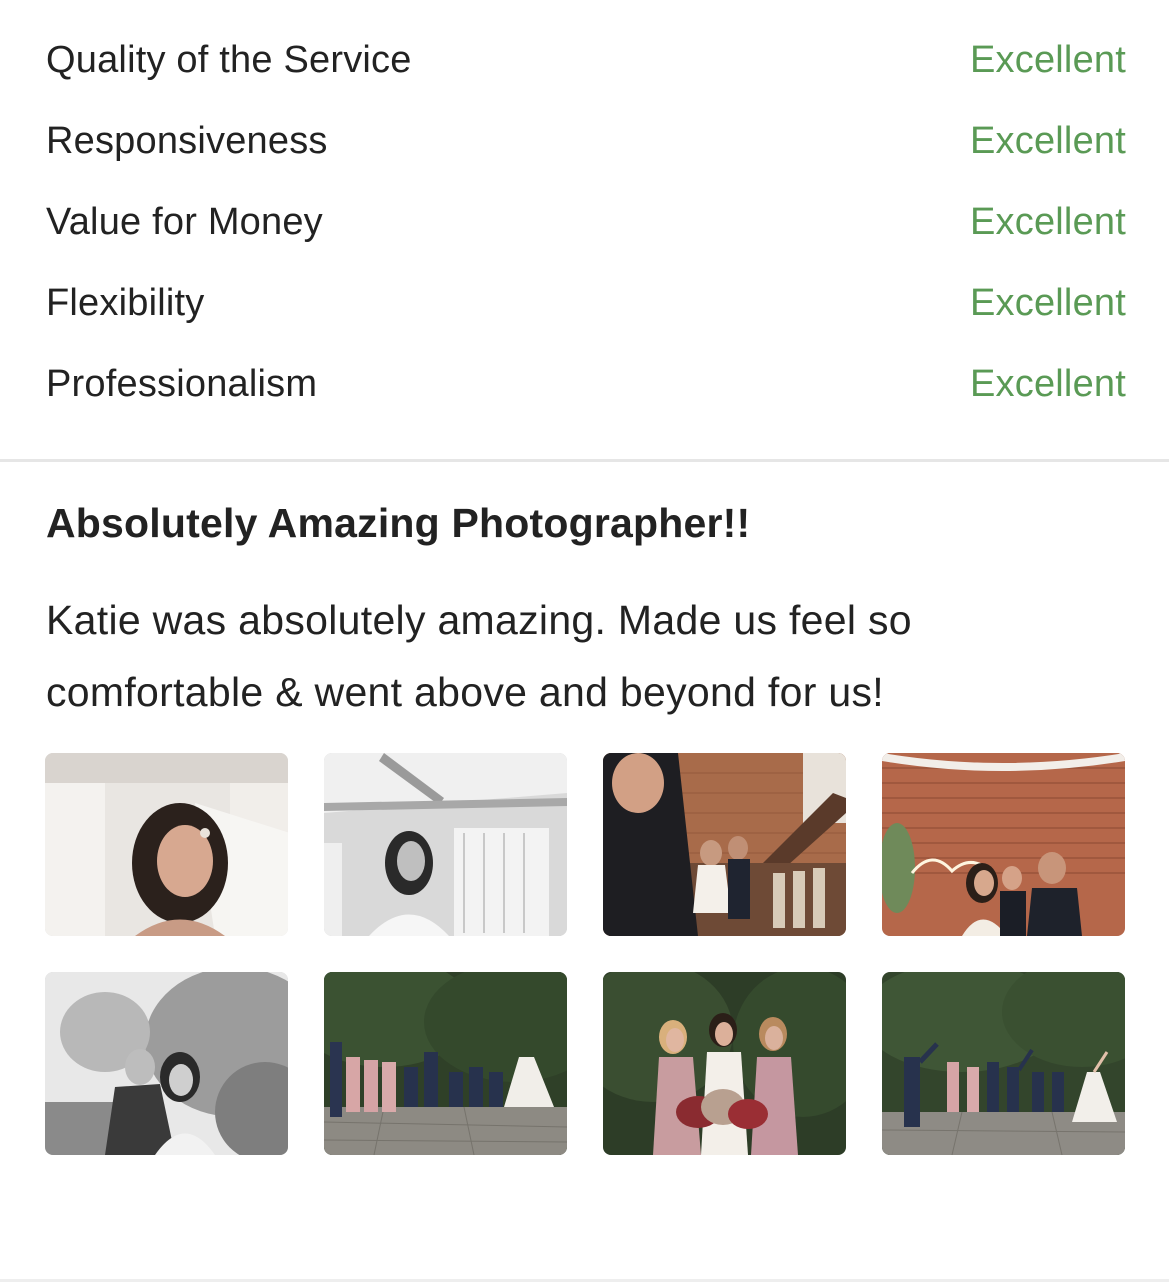 The width and height of the screenshot is (1169, 1282). What do you see at coordinates (584, 460) in the screenshot?
I see `section-divider` at bounding box center [584, 460].